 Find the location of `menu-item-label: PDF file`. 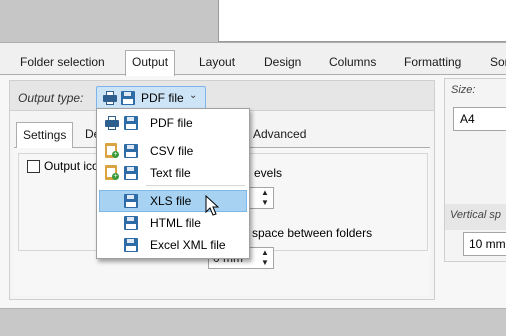

menu-item-label: PDF file is located at coordinates (171, 123).